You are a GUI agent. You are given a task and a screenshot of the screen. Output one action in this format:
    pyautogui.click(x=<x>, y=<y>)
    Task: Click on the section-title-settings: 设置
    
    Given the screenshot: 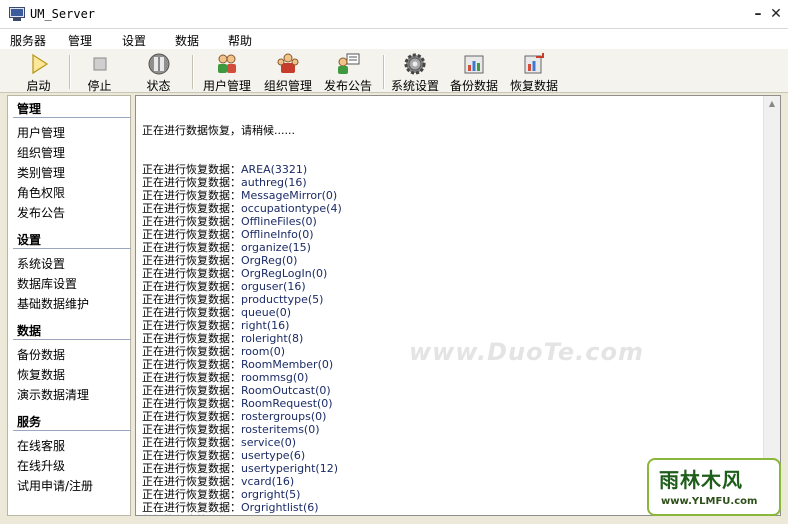 What is the action you would take?
    pyautogui.click(x=29, y=240)
    